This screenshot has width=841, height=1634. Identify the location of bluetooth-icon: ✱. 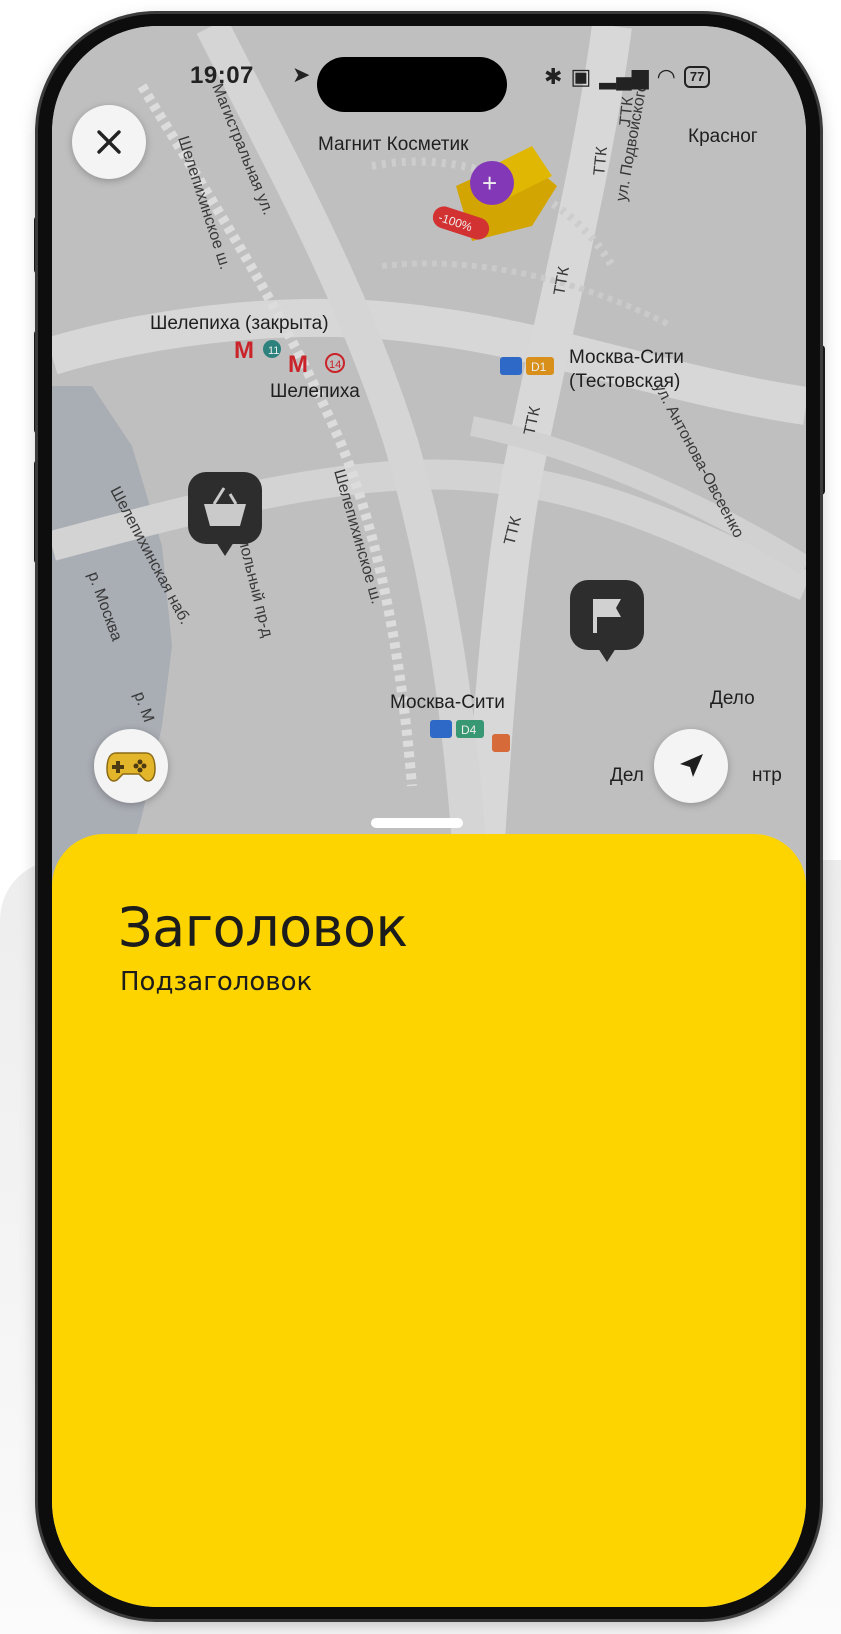
(553, 76).